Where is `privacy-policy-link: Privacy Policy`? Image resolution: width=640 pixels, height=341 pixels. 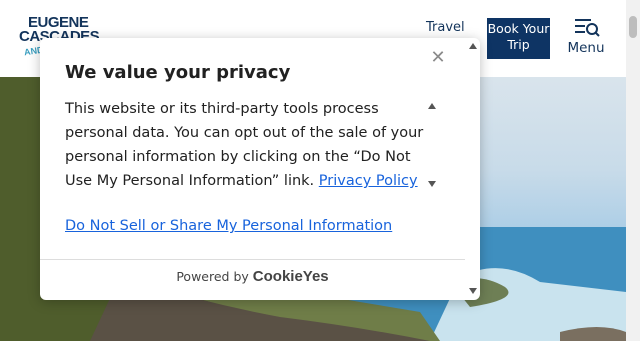
privacy-policy-link: Privacy Policy is located at coordinates (368, 181).